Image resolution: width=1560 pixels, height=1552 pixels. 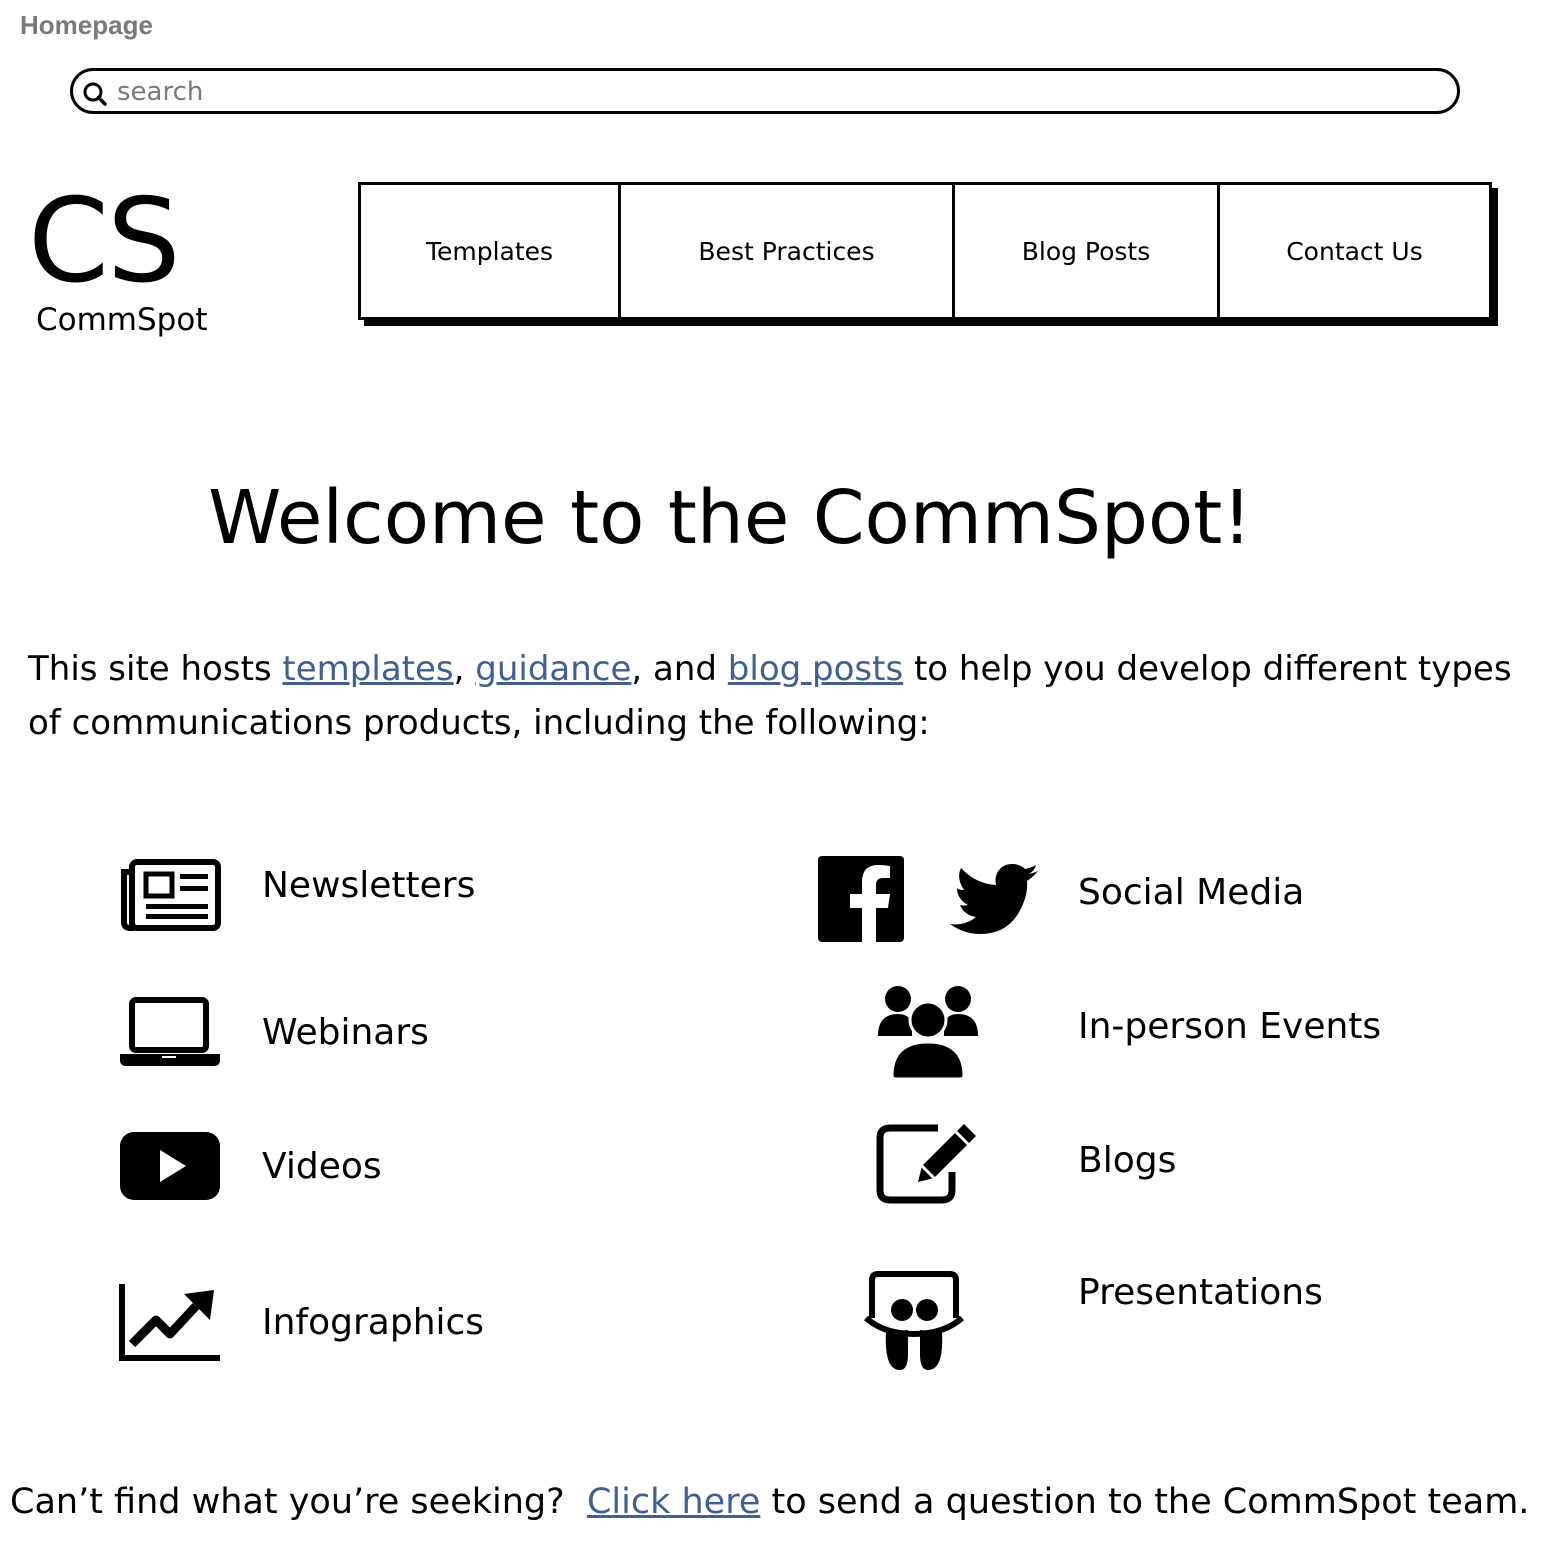 I want to click on product-blogs: Blogs, so click(x=1127, y=1160).